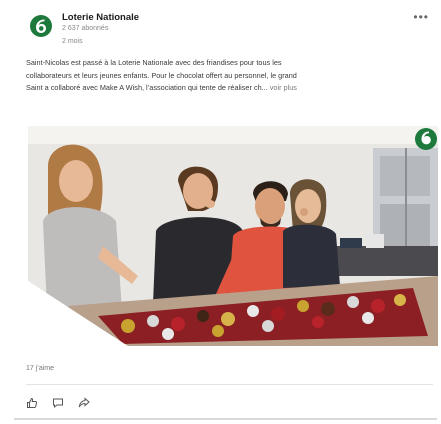 Image resolution: width=441 pixels, height=424 pixels. I want to click on action-bar, so click(58, 403).